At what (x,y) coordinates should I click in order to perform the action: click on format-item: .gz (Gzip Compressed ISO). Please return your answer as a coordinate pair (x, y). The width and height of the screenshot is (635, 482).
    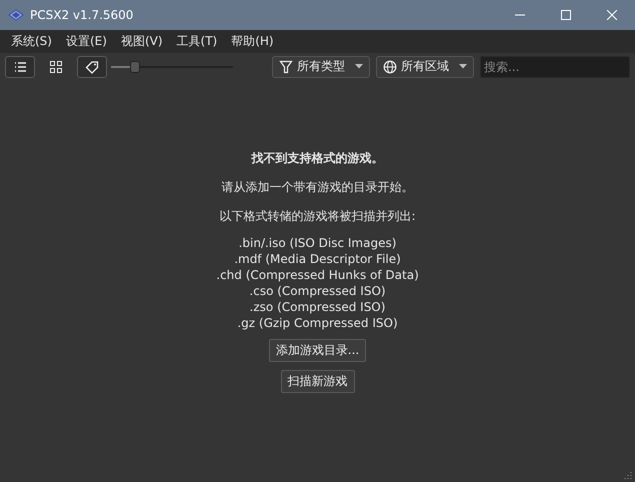
    Looking at the image, I should click on (317, 323).